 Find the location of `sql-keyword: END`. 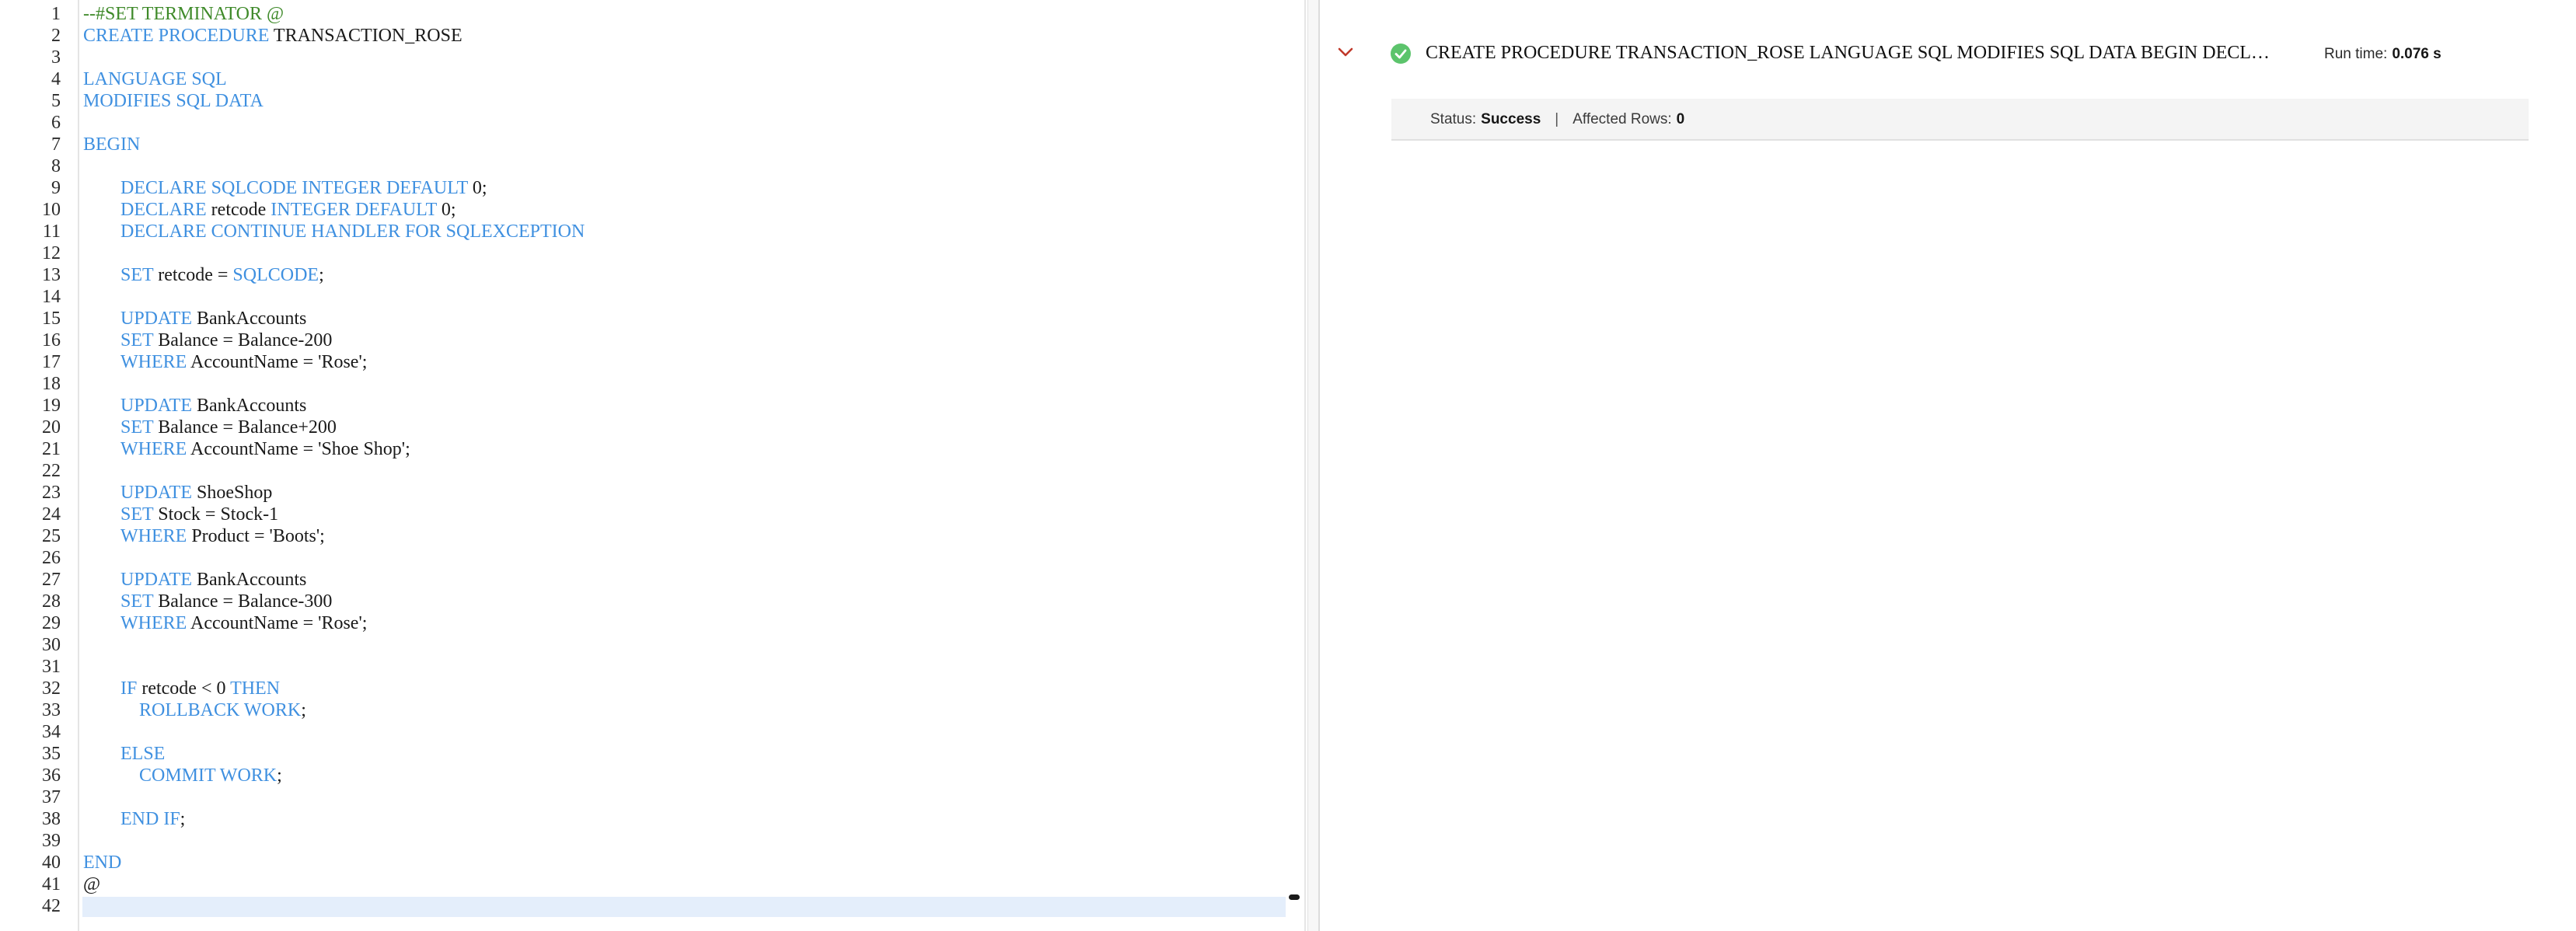

sql-keyword: END is located at coordinates (103, 863).